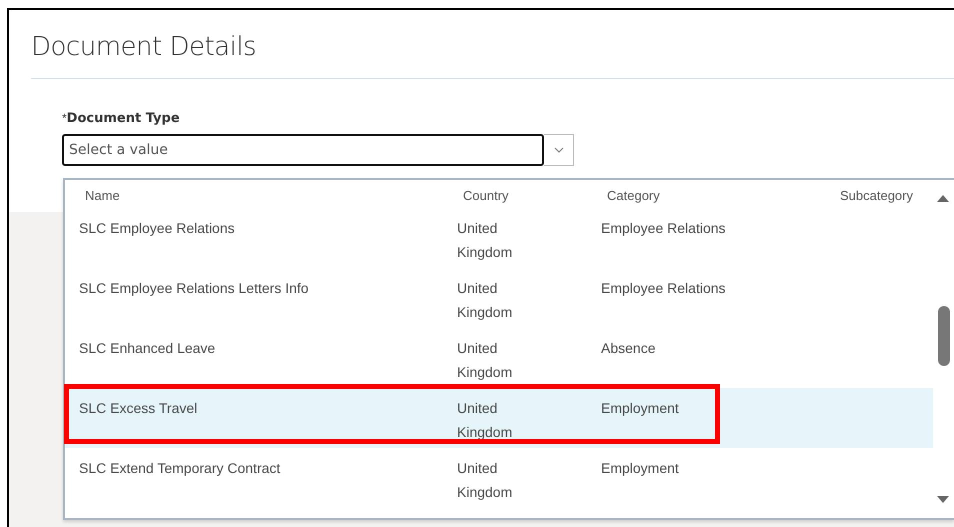  I want to click on select-field: Select a value, so click(303, 150).